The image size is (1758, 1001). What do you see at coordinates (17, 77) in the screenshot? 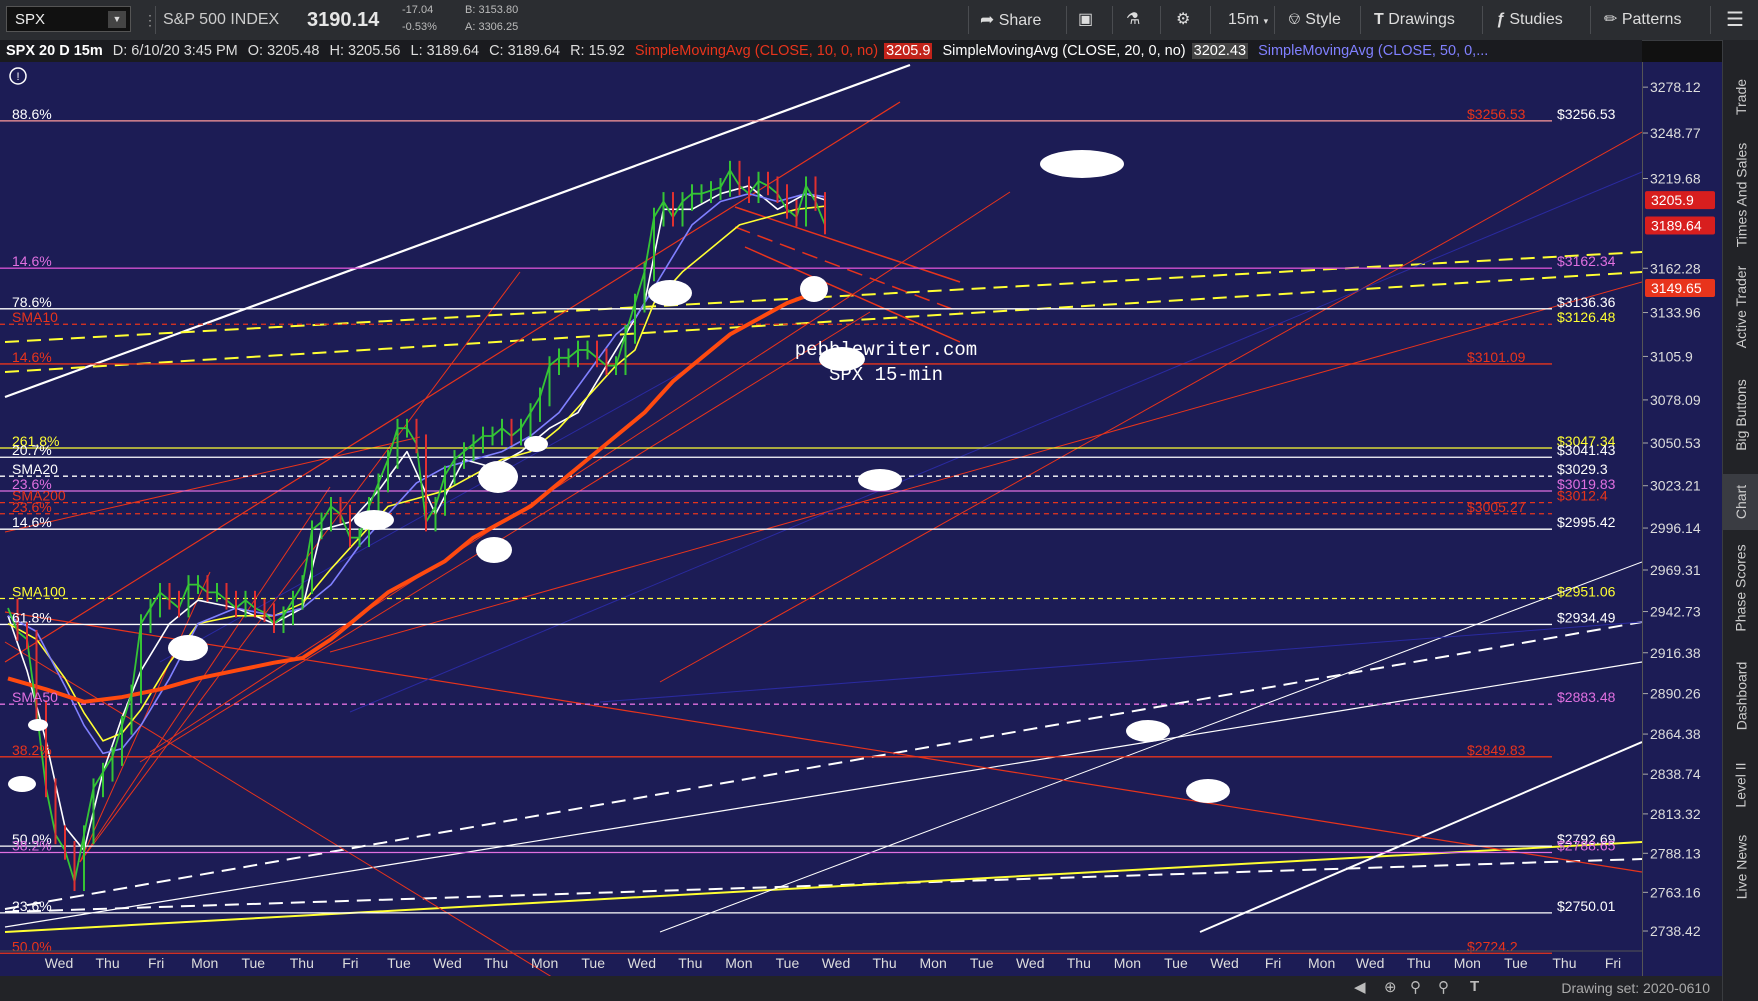
I see `alert-icon-mark: !` at bounding box center [17, 77].